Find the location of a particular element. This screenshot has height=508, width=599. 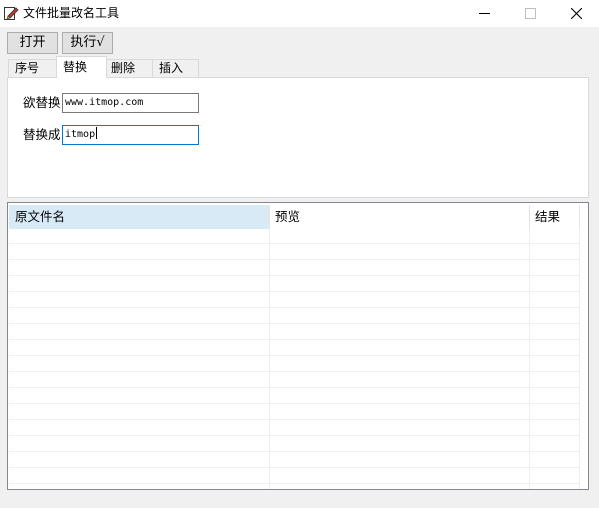

find-input: www.itmop.com is located at coordinates (130, 103).